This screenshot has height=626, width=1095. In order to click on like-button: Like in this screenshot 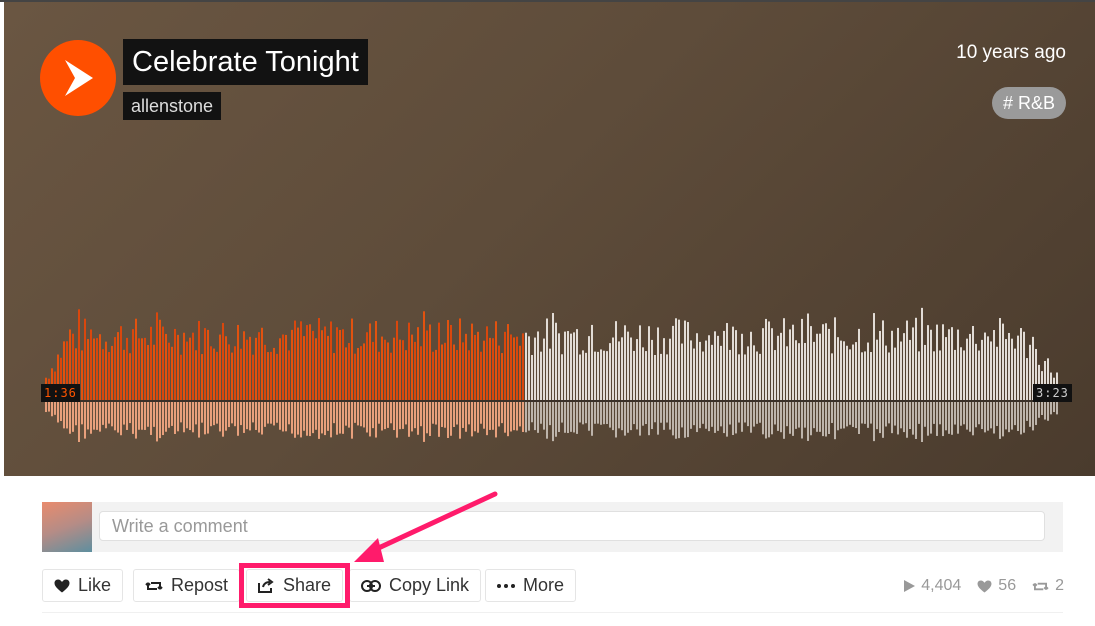, I will do `click(83, 585)`.